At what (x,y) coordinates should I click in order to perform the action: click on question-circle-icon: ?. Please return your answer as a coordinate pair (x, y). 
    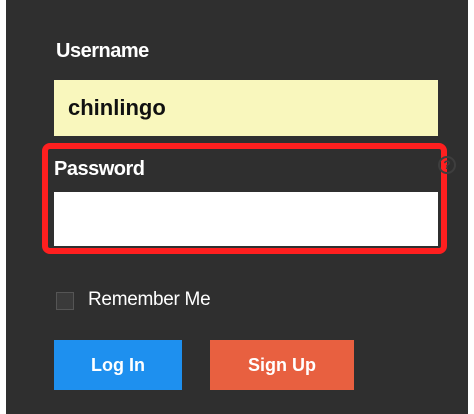
    Looking at the image, I should click on (447, 165).